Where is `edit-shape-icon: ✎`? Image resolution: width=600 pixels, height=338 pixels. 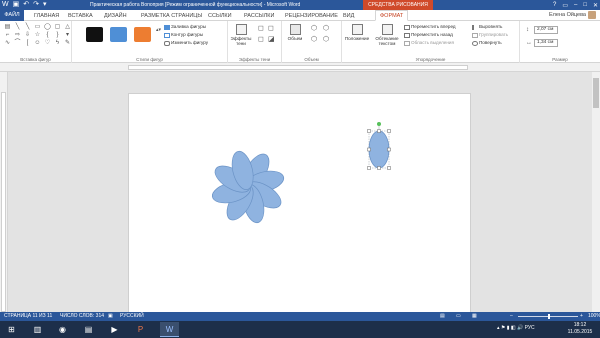
edit-shape-icon: ✎ is located at coordinates (67, 43).